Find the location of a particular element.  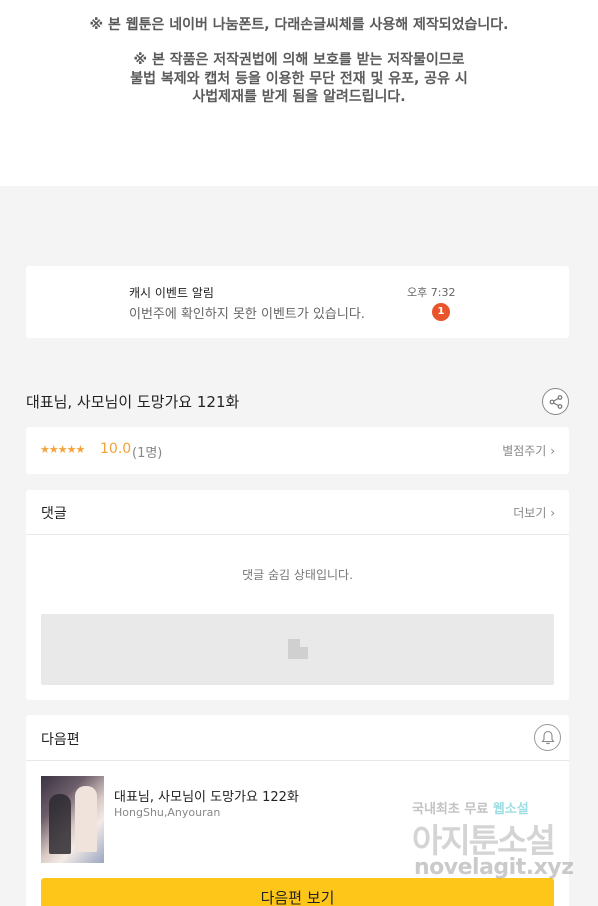

bell-icon is located at coordinates (548, 737).